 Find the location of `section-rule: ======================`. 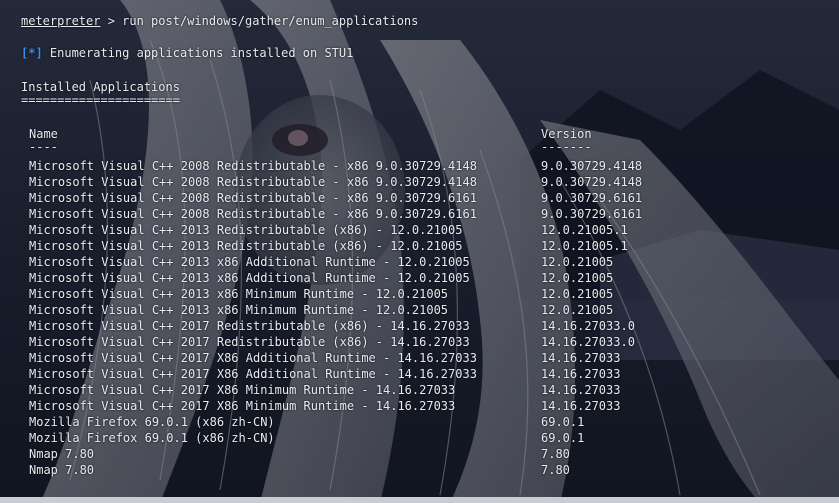

section-rule: ====================== is located at coordinates (100, 100).